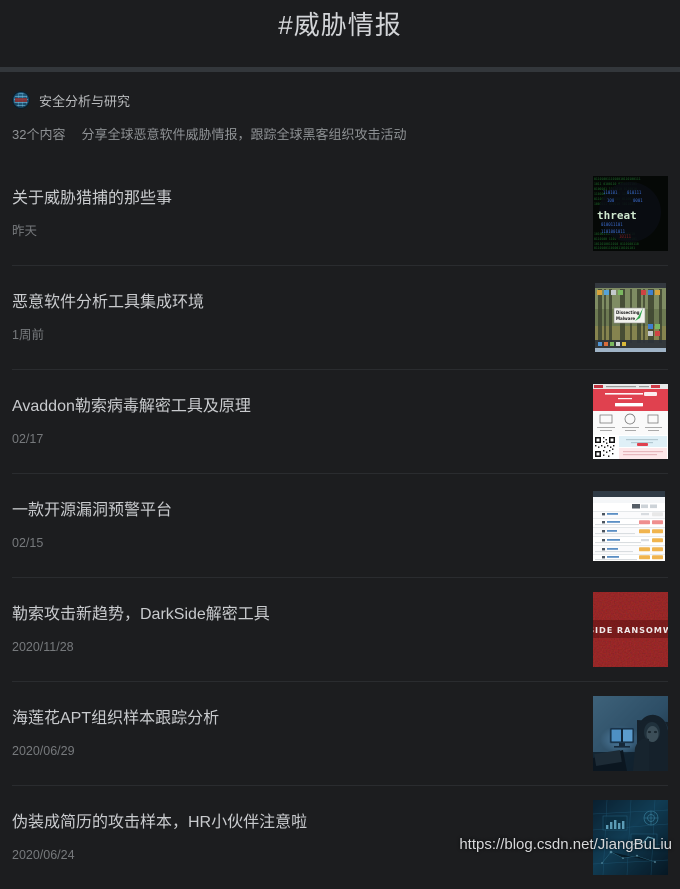 The image size is (680, 889). What do you see at coordinates (617, 179) in the screenshot?
I see `svg-text: 0110100111010010110100111` at bounding box center [617, 179].